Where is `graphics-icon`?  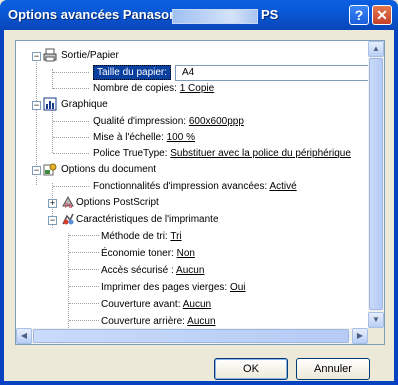 graphics-icon is located at coordinates (50, 104).